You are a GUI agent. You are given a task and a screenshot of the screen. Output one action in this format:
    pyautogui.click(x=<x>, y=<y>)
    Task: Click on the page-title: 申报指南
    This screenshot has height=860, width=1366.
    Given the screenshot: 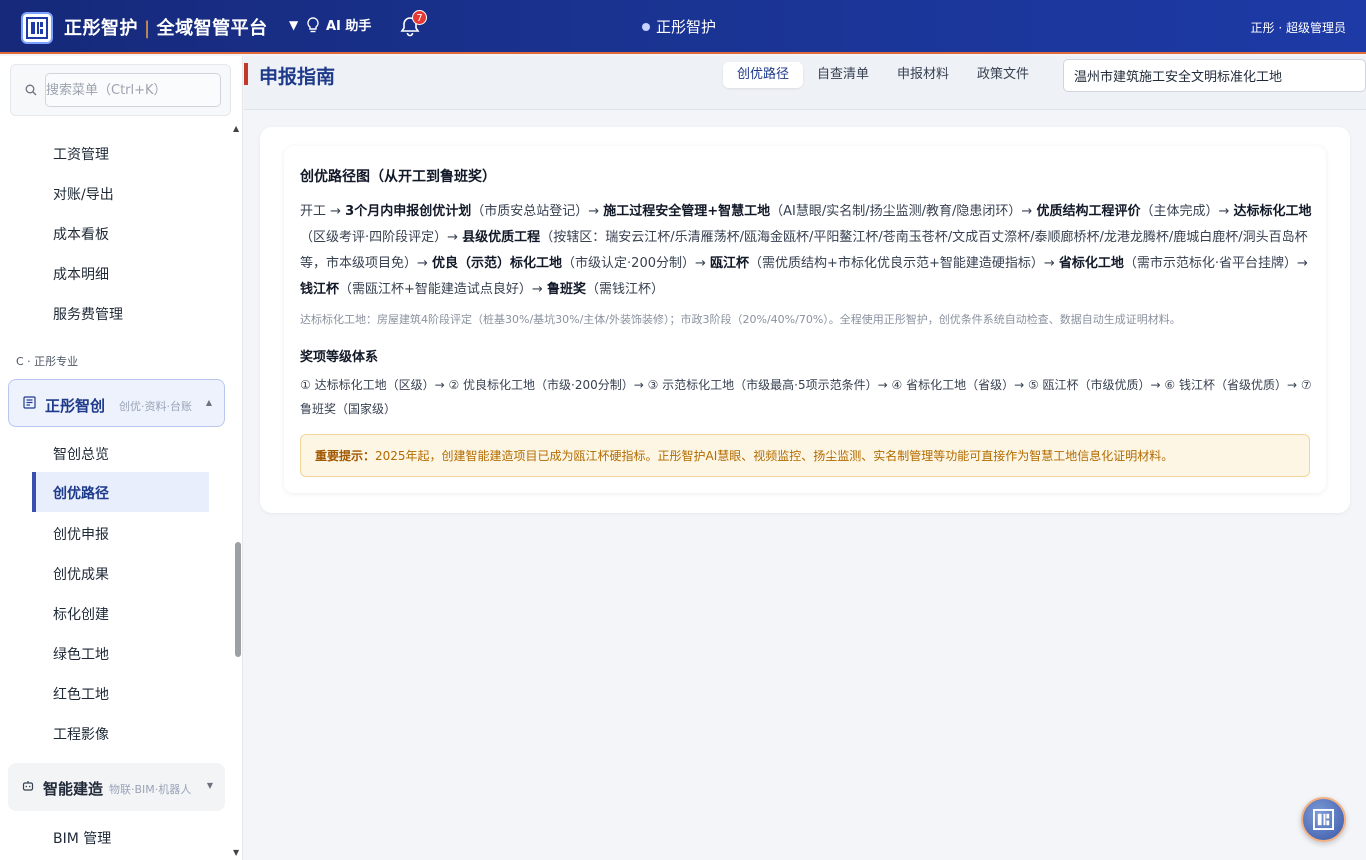 What is the action you would take?
    pyautogui.click(x=297, y=77)
    